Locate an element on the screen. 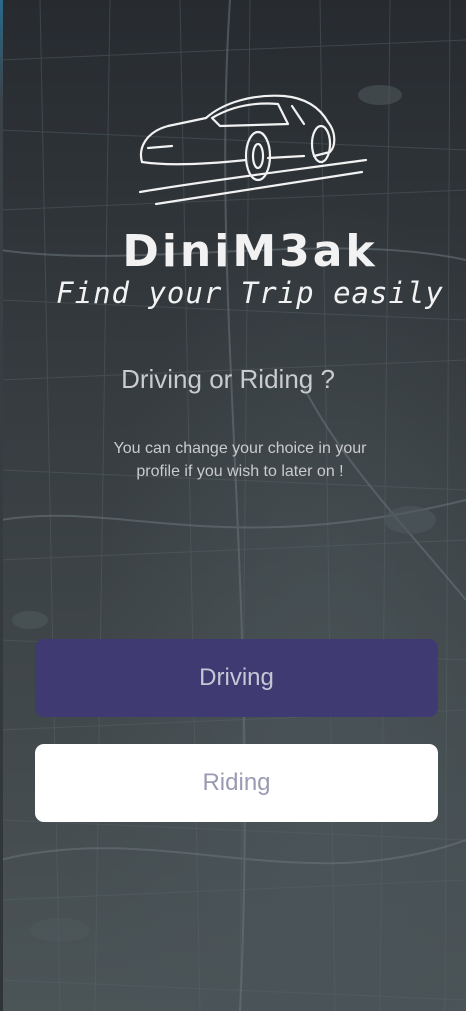  brand-name: DiniM3ak is located at coordinates (250, 251).